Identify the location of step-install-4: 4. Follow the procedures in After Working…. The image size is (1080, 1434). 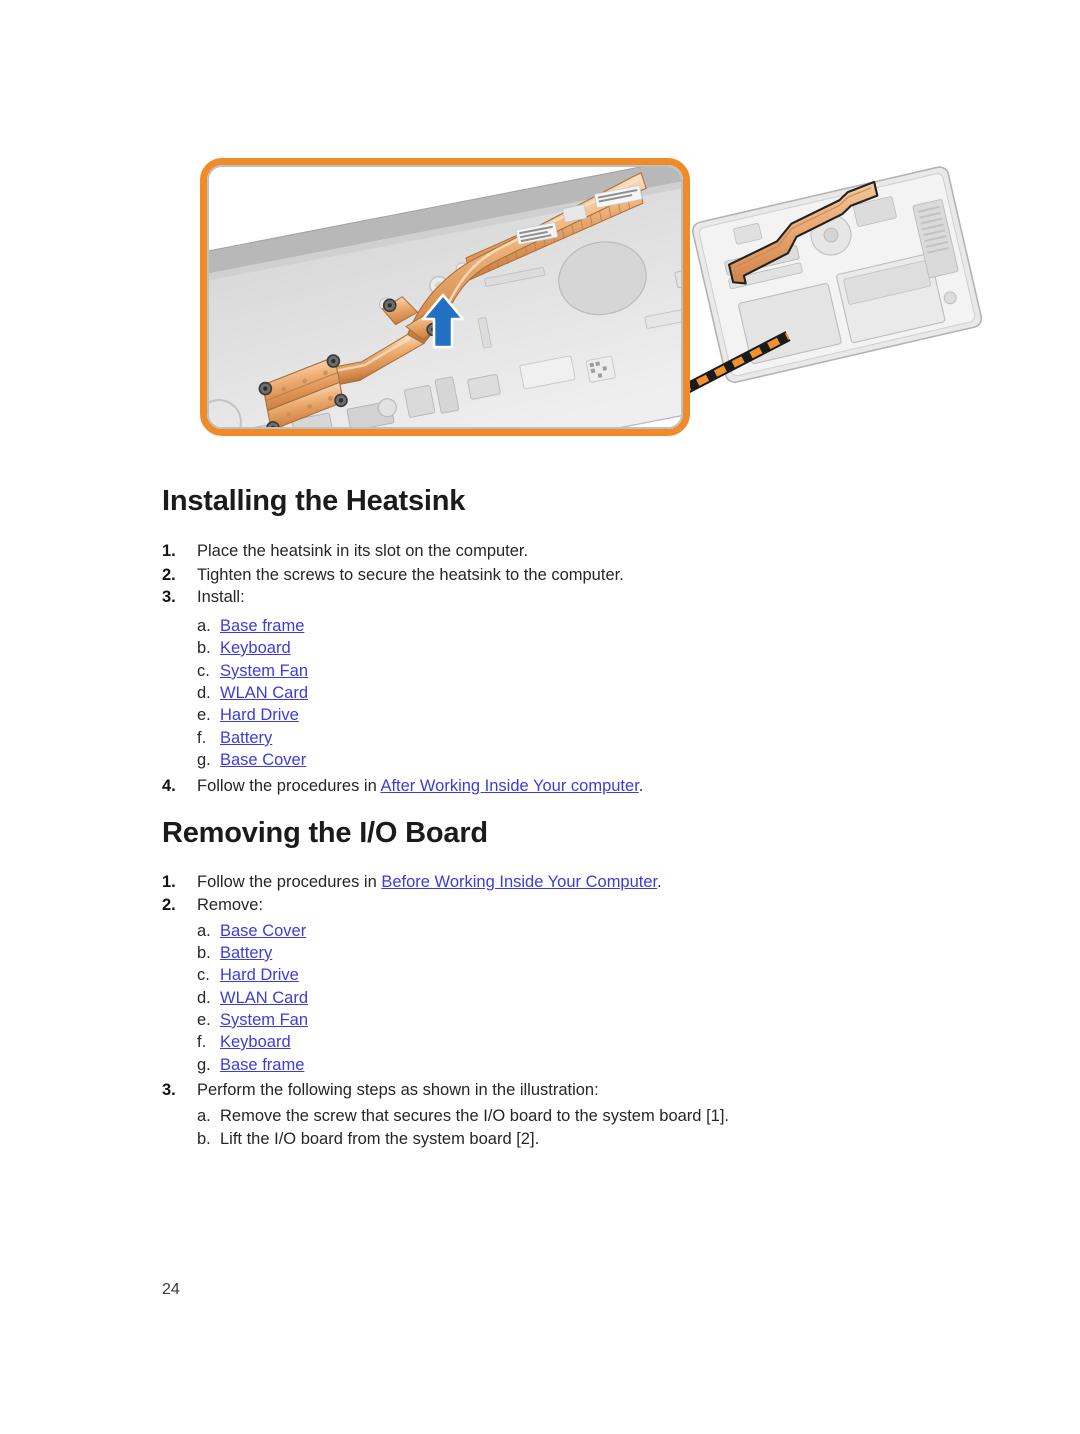
(402, 786).